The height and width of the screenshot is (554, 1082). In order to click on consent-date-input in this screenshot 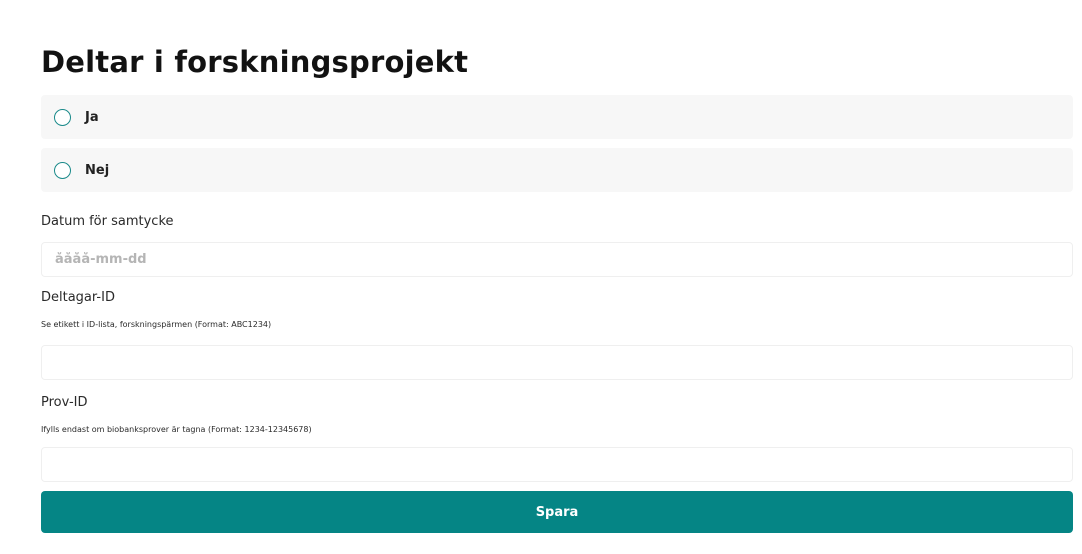, I will do `click(557, 259)`.